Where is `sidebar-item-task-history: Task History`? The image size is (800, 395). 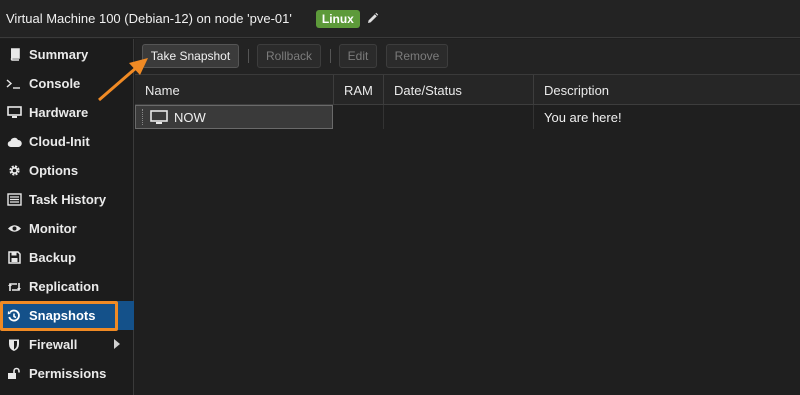 sidebar-item-task-history: Task History is located at coordinates (67, 199).